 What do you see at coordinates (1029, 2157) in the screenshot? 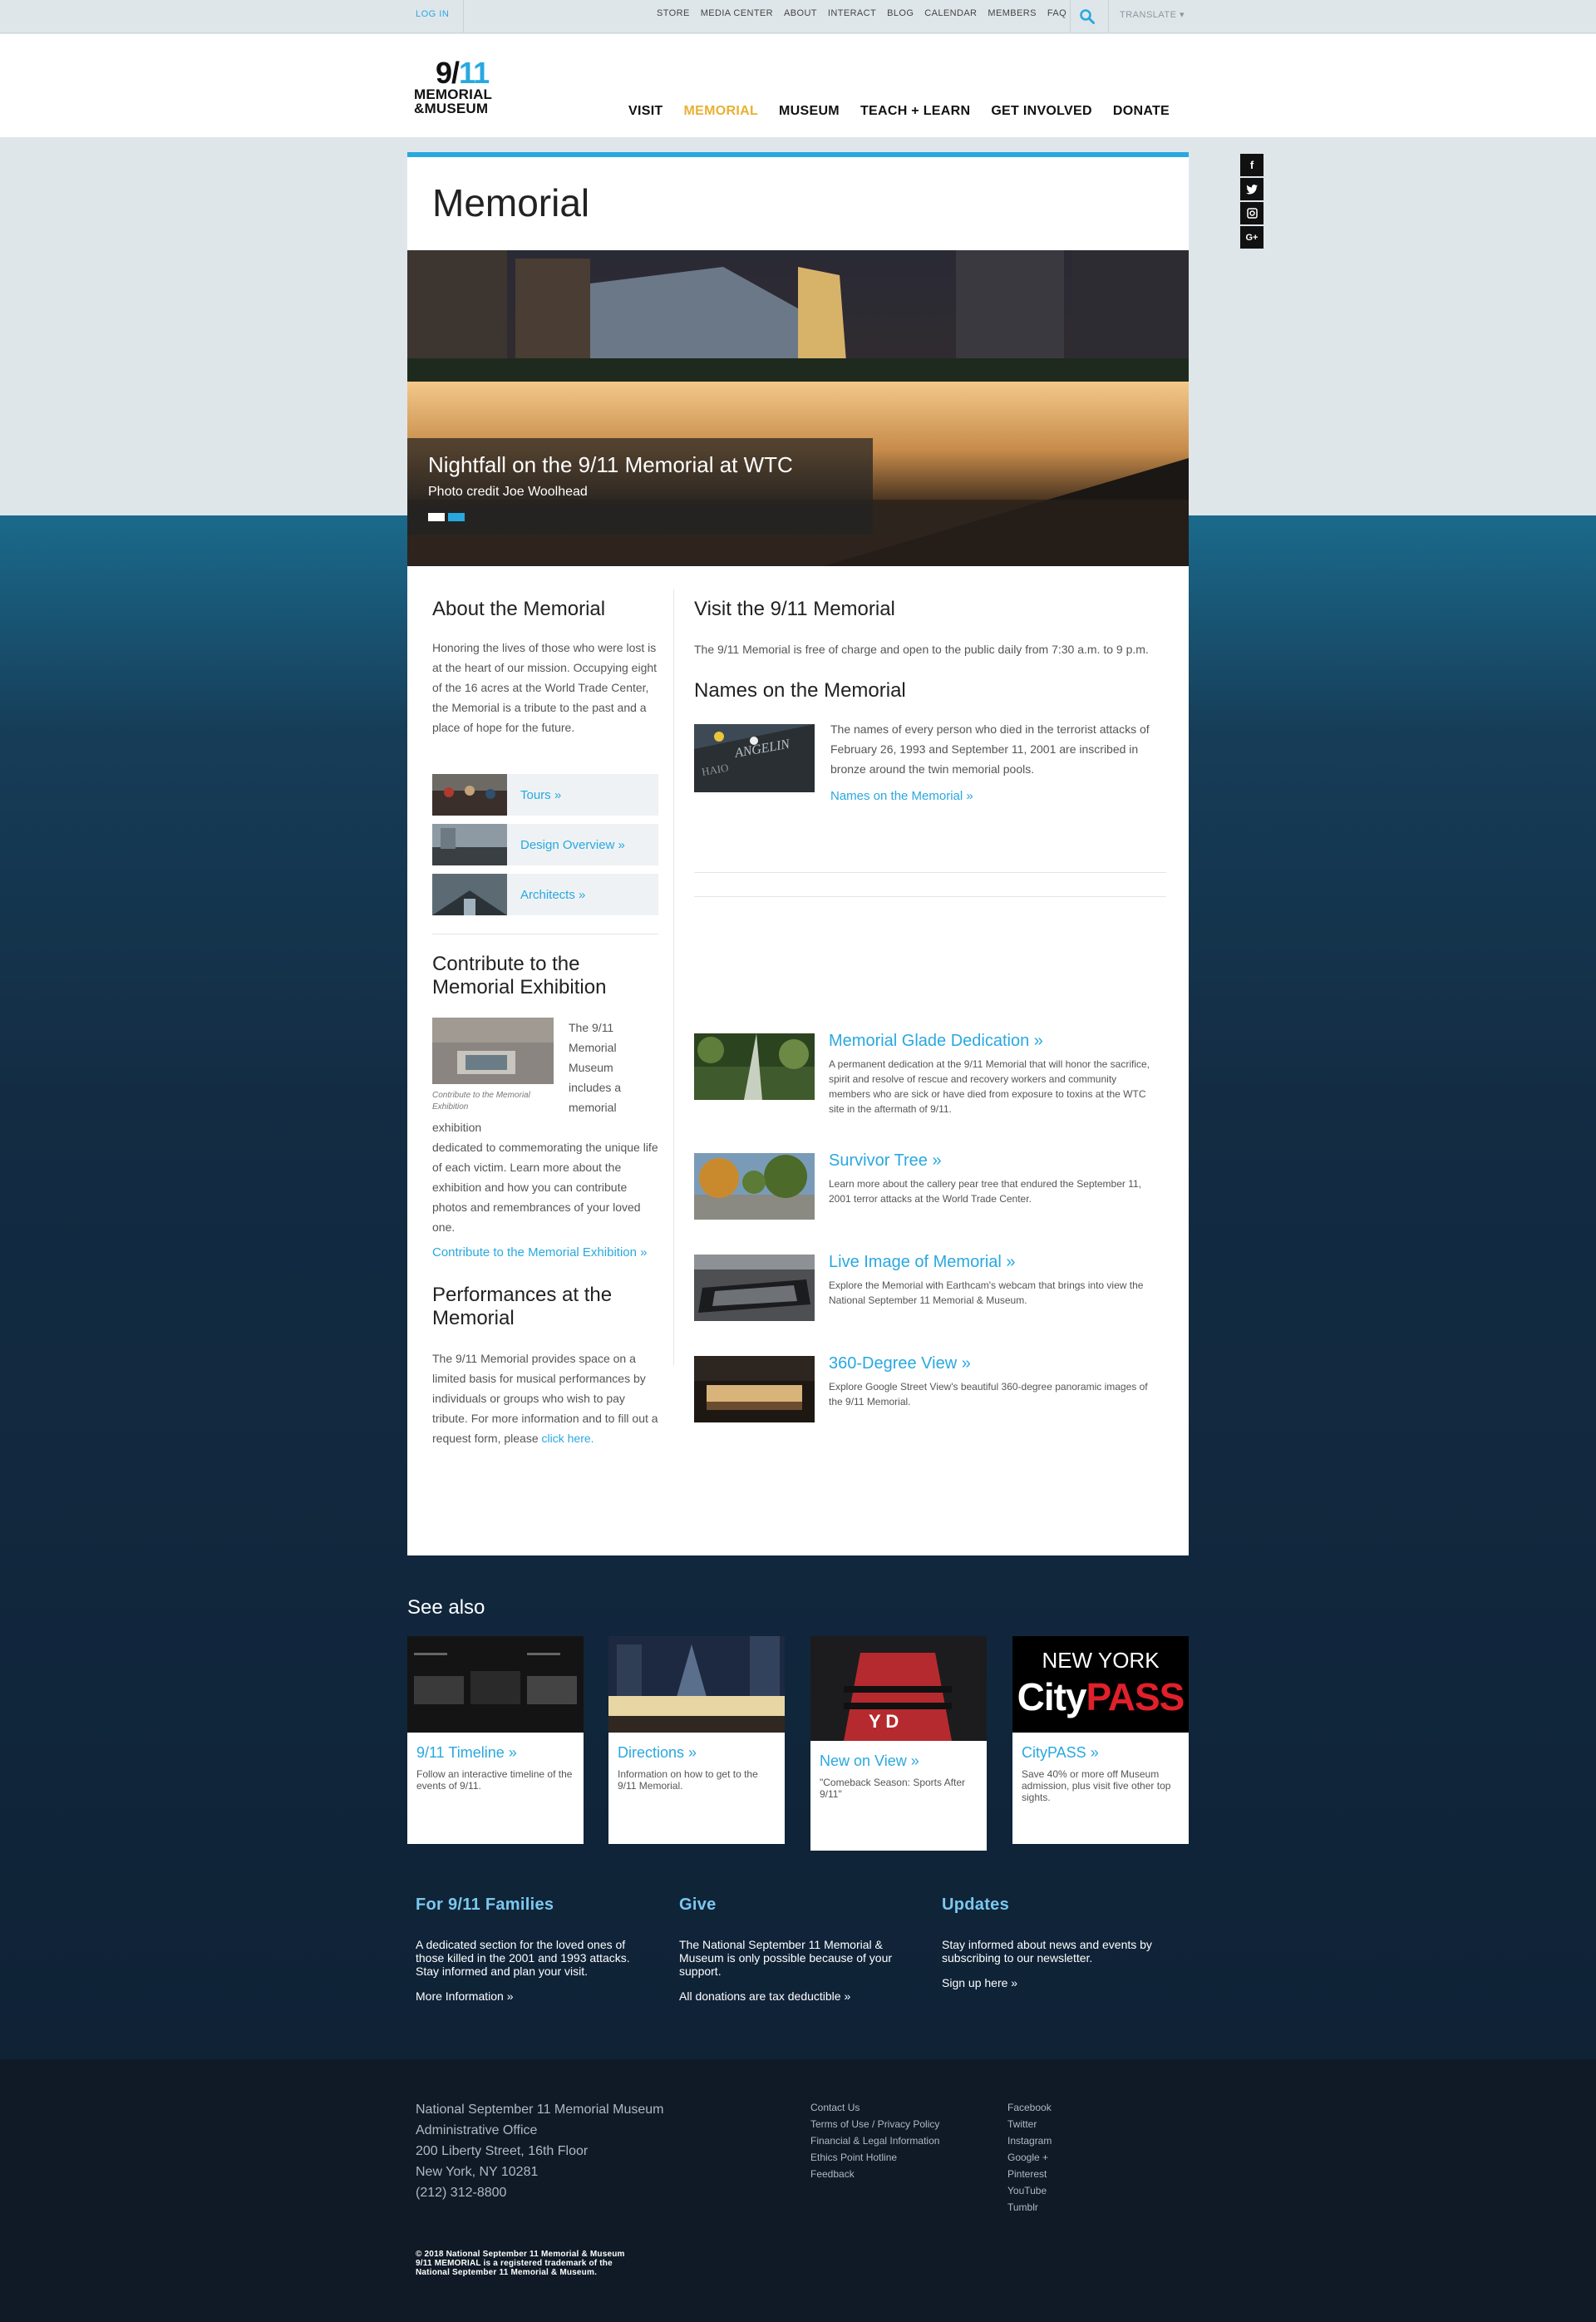
I see `footer-link-google-plus: Google +` at bounding box center [1029, 2157].